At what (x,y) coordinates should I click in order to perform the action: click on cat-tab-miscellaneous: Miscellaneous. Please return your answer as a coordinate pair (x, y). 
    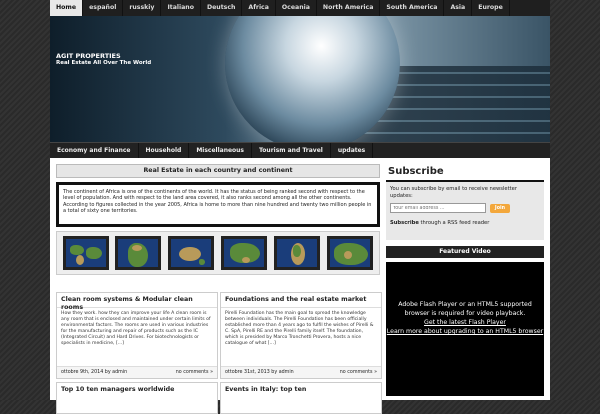
    Looking at the image, I should click on (221, 151).